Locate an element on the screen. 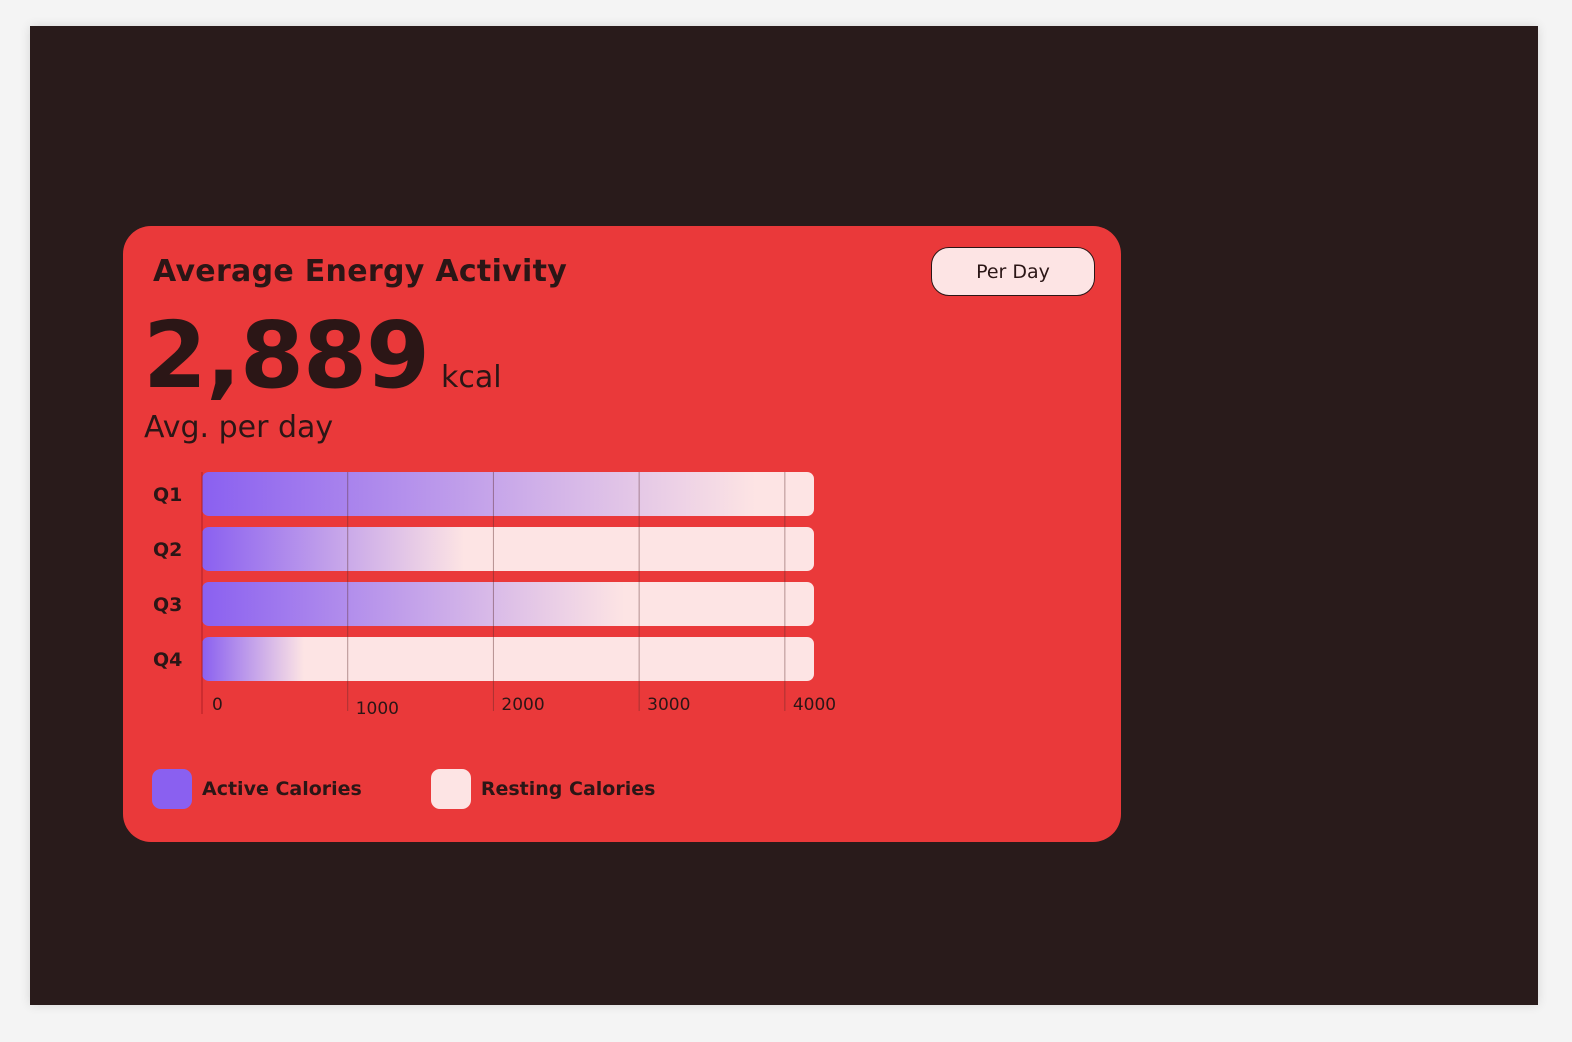  legend-label-active: Active Calories is located at coordinates (282, 789).